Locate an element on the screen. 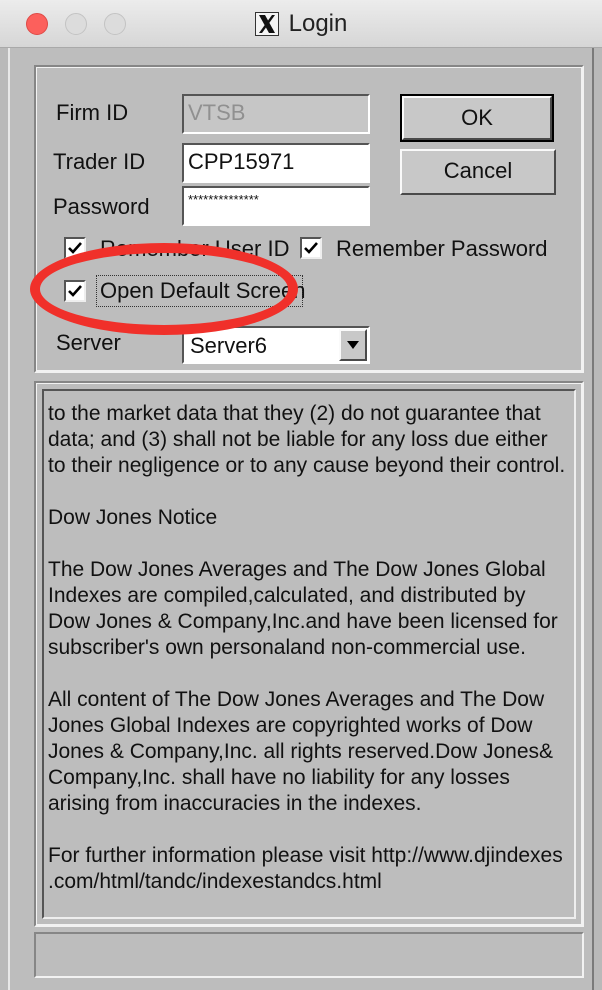 The width and height of the screenshot is (602, 990). firm-id-label: Firm ID is located at coordinates (92, 112).